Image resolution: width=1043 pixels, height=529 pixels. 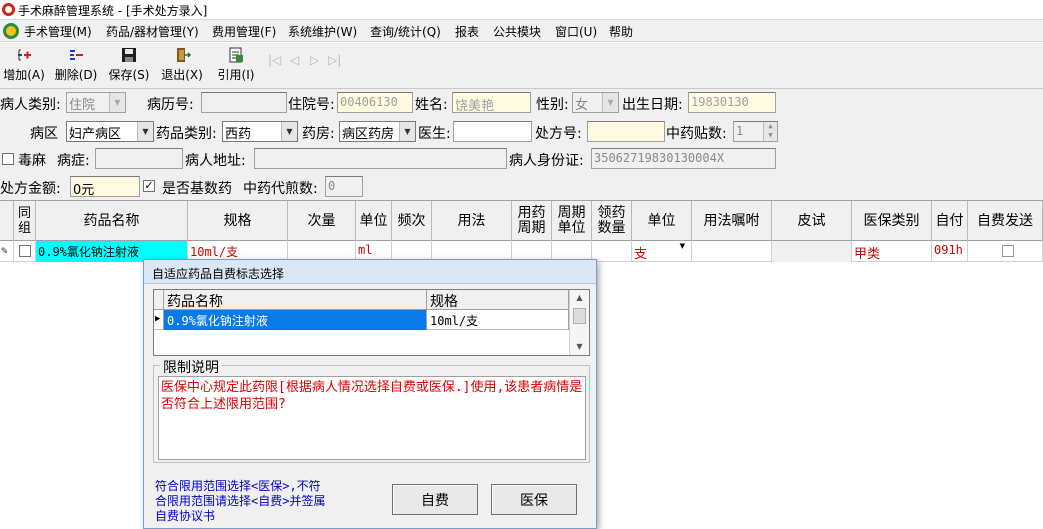 What do you see at coordinates (412, 221) in the screenshot?
I see `col-frequency: 频次` at bounding box center [412, 221].